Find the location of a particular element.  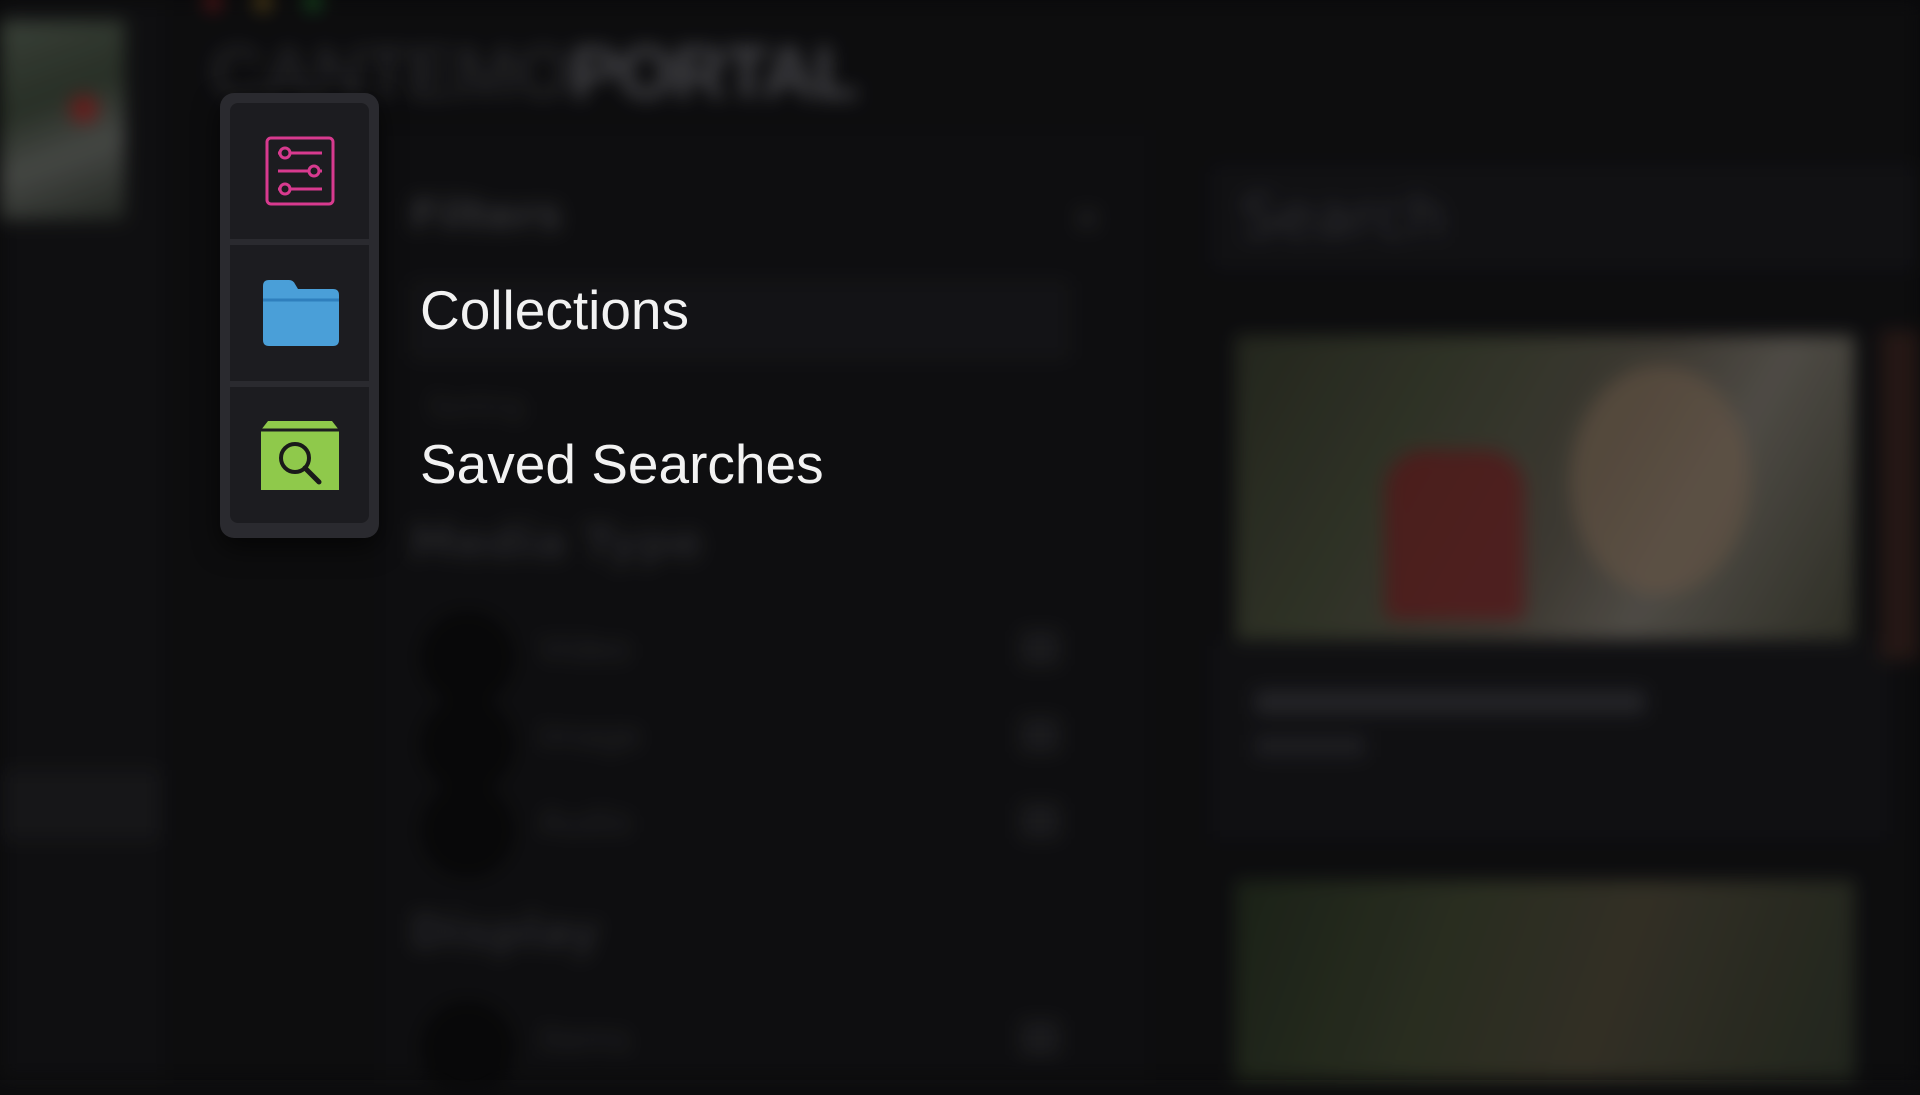

saved-search-icon is located at coordinates (299, 455).